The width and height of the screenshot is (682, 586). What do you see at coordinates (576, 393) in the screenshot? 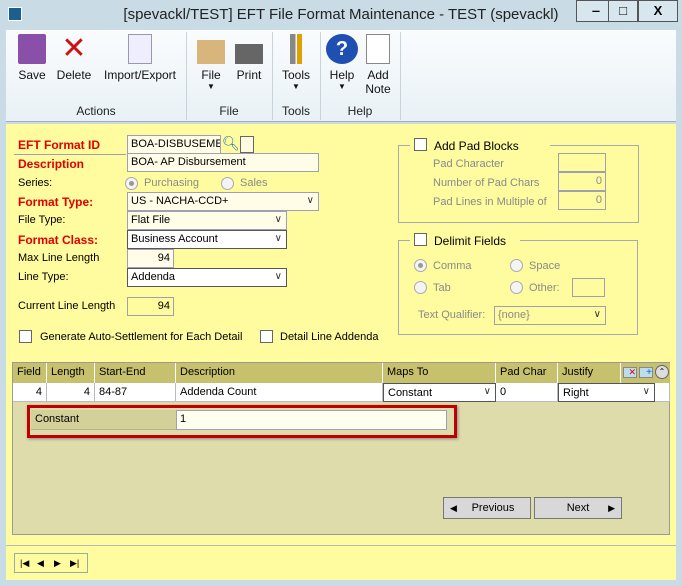
I see `justify-value: Right` at bounding box center [576, 393].